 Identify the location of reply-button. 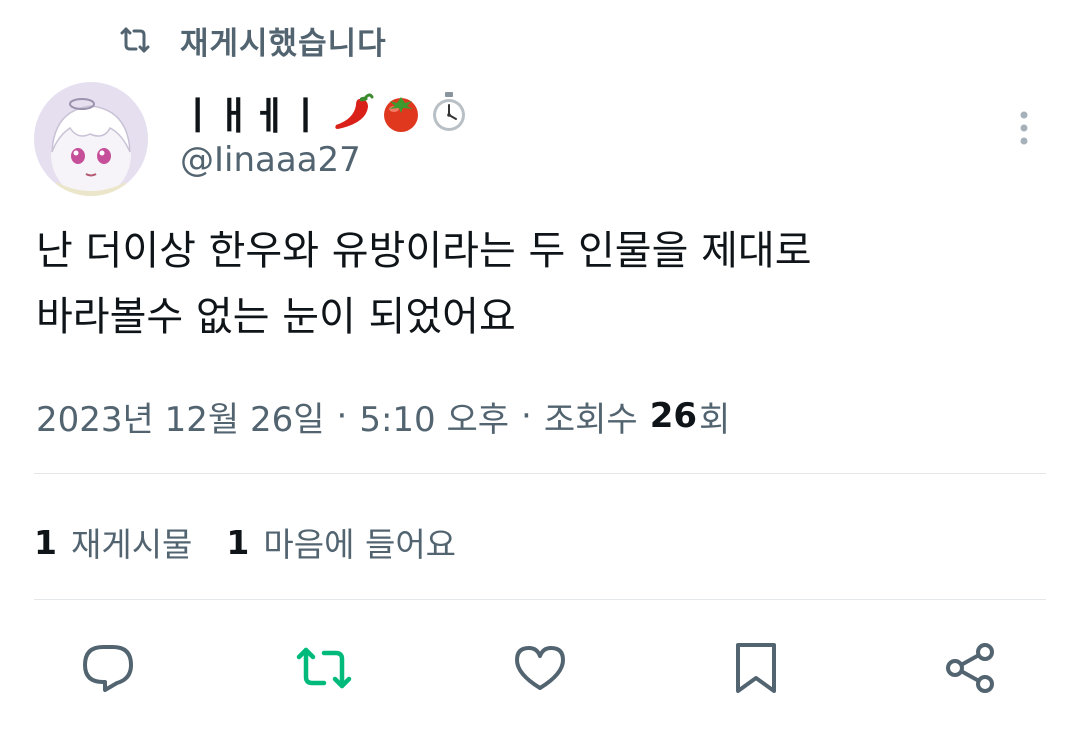
(108, 668).